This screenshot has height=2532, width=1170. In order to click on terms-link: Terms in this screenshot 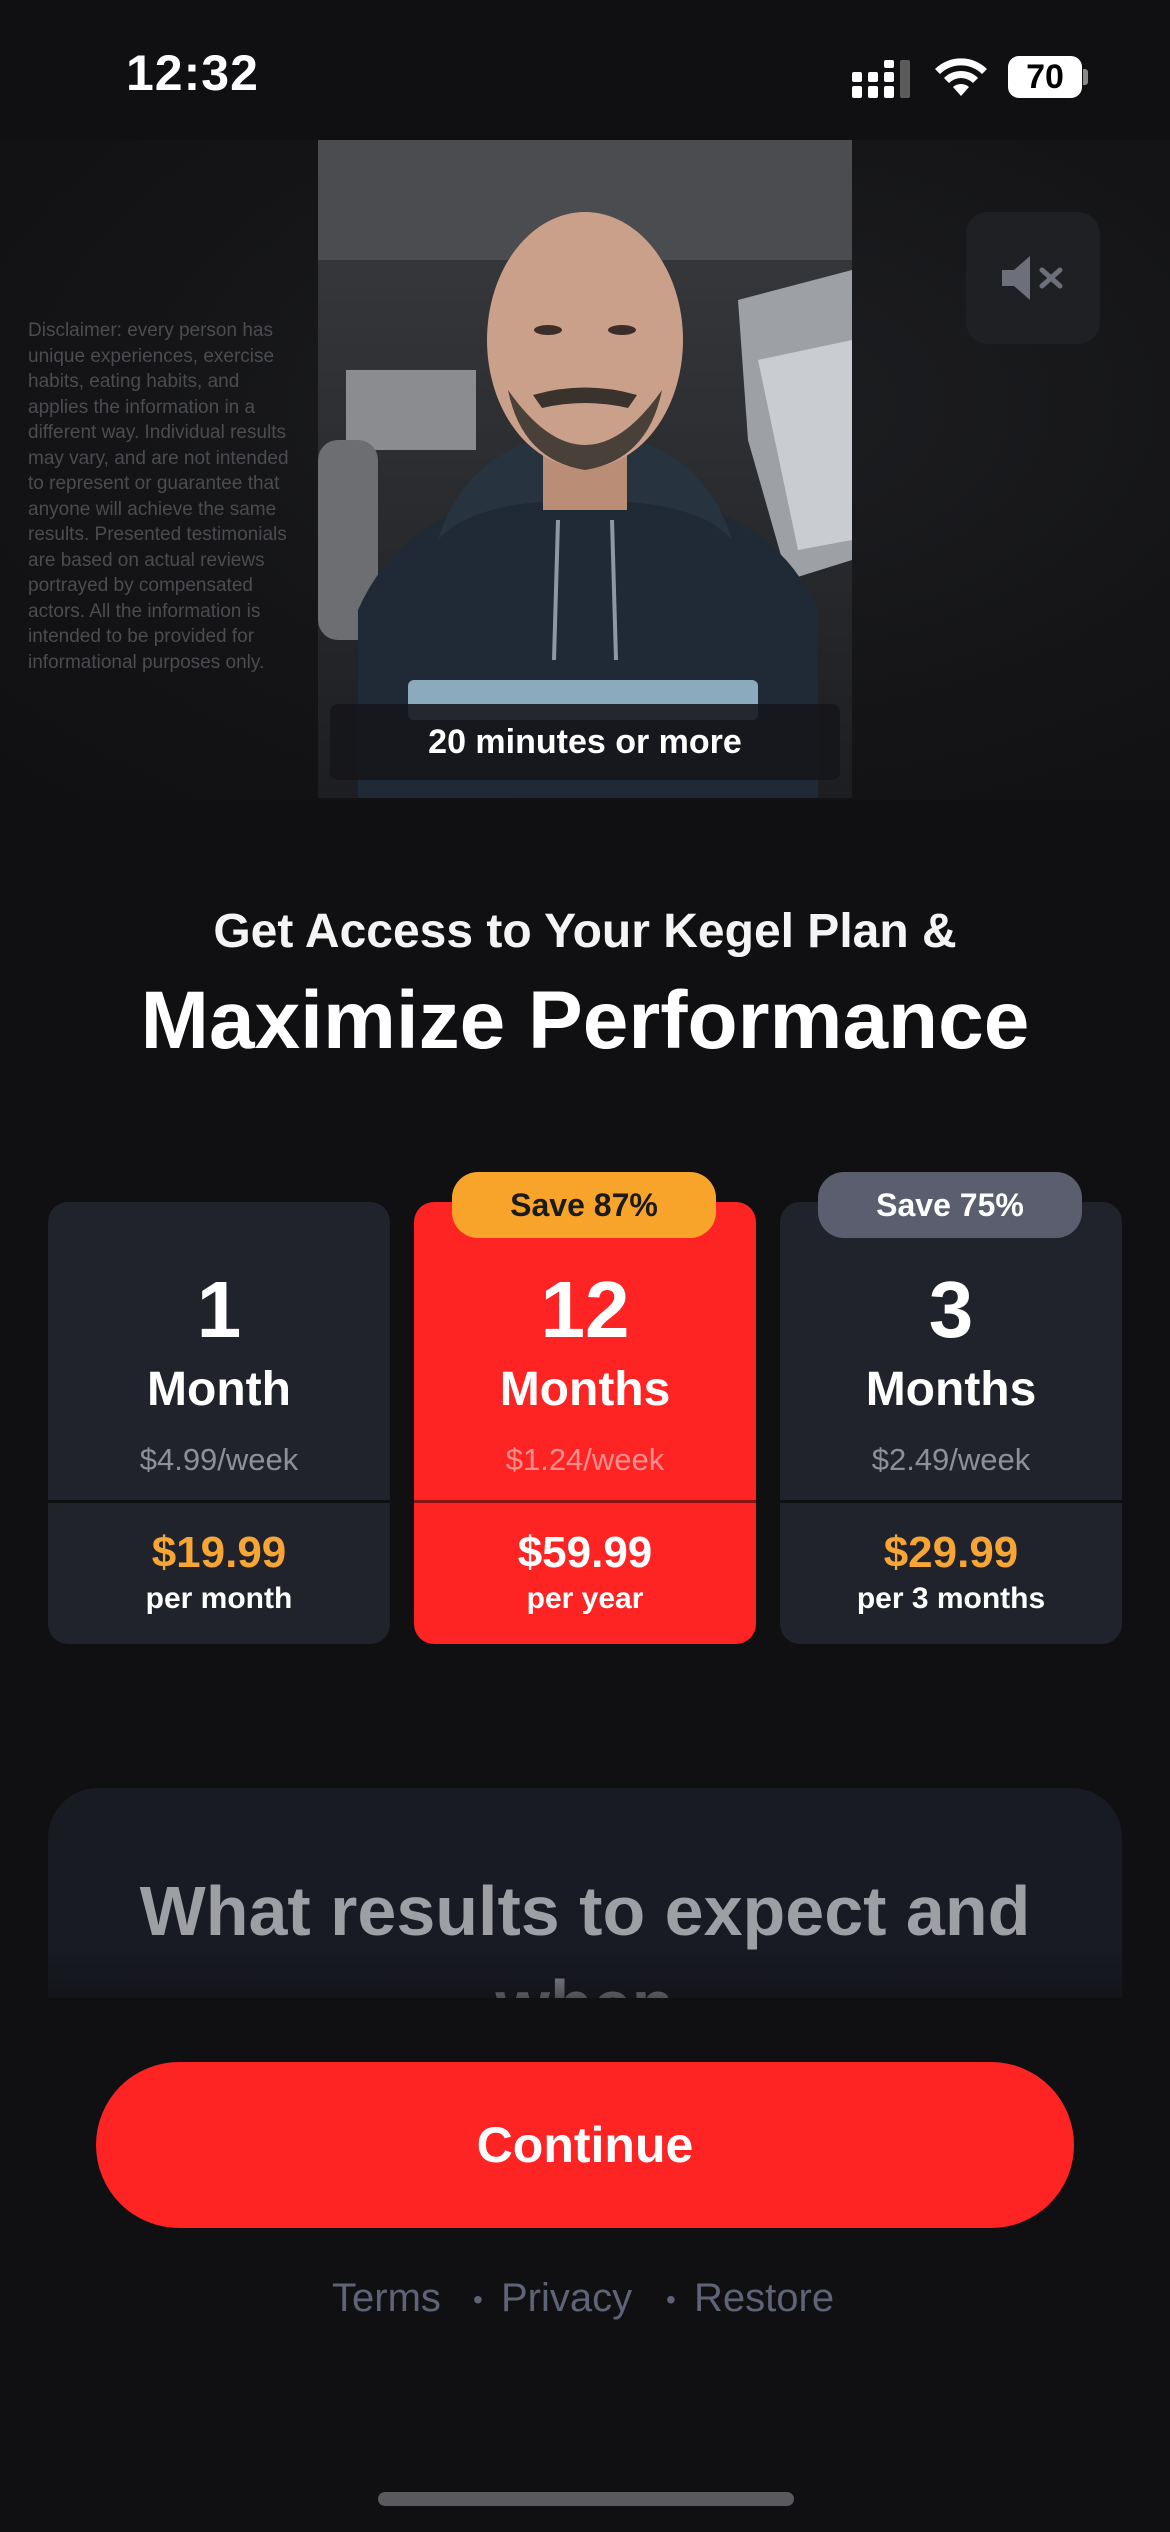, I will do `click(386, 2298)`.